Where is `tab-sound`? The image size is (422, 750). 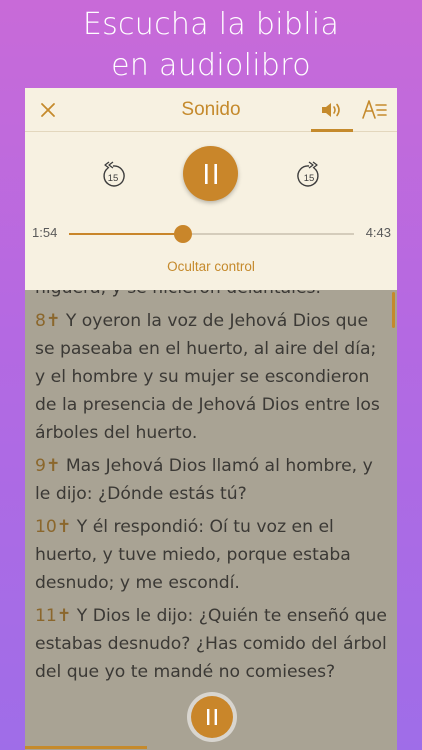
tab-sound is located at coordinates (332, 110).